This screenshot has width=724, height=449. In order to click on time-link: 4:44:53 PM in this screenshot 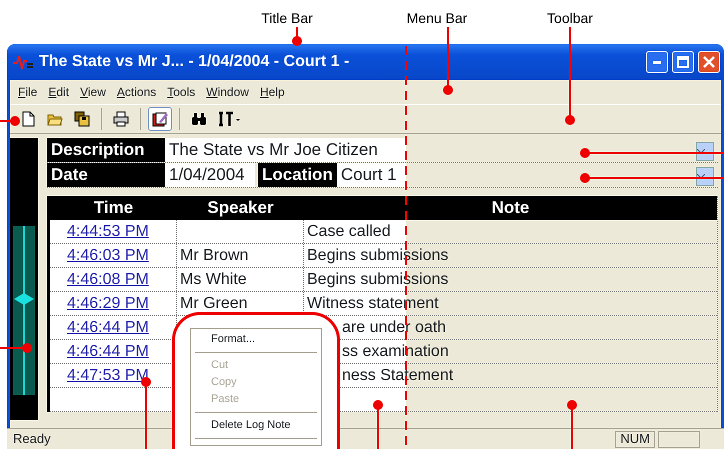, I will do `click(101, 232)`.